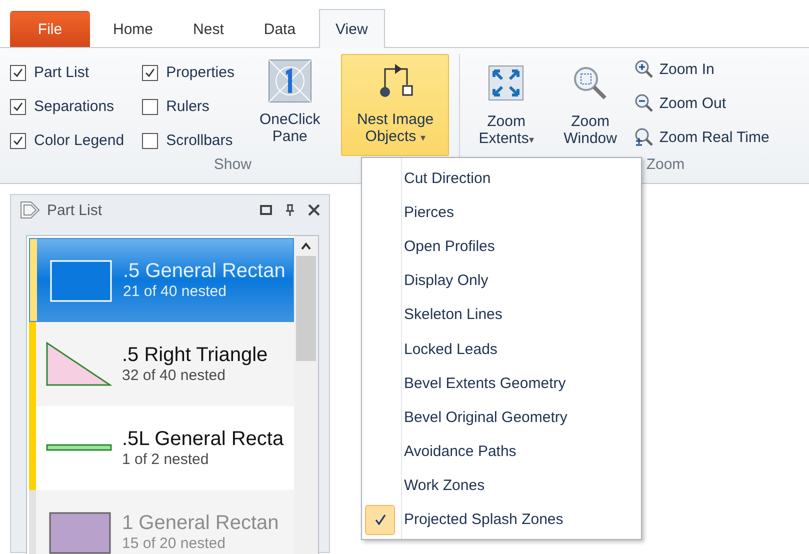 The width and height of the screenshot is (809, 554). What do you see at coordinates (501, 178) in the screenshot?
I see `menu-item: Cut Direction` at bounding box center [501, 178].